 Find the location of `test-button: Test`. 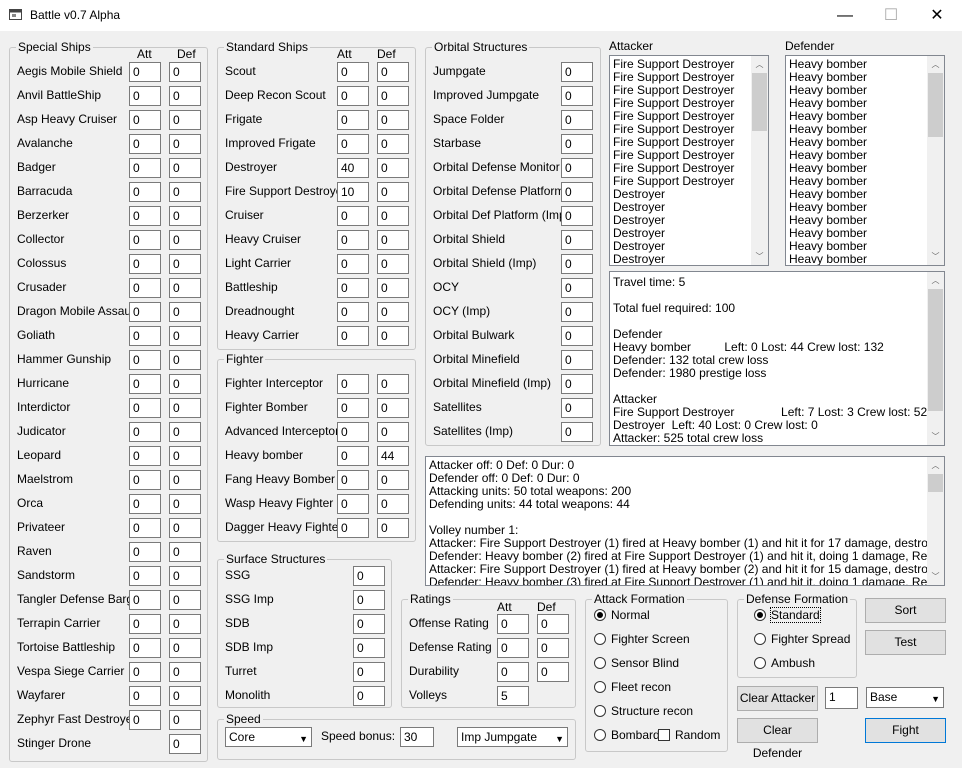

test-button: Test is located at coordinates (905, 642).